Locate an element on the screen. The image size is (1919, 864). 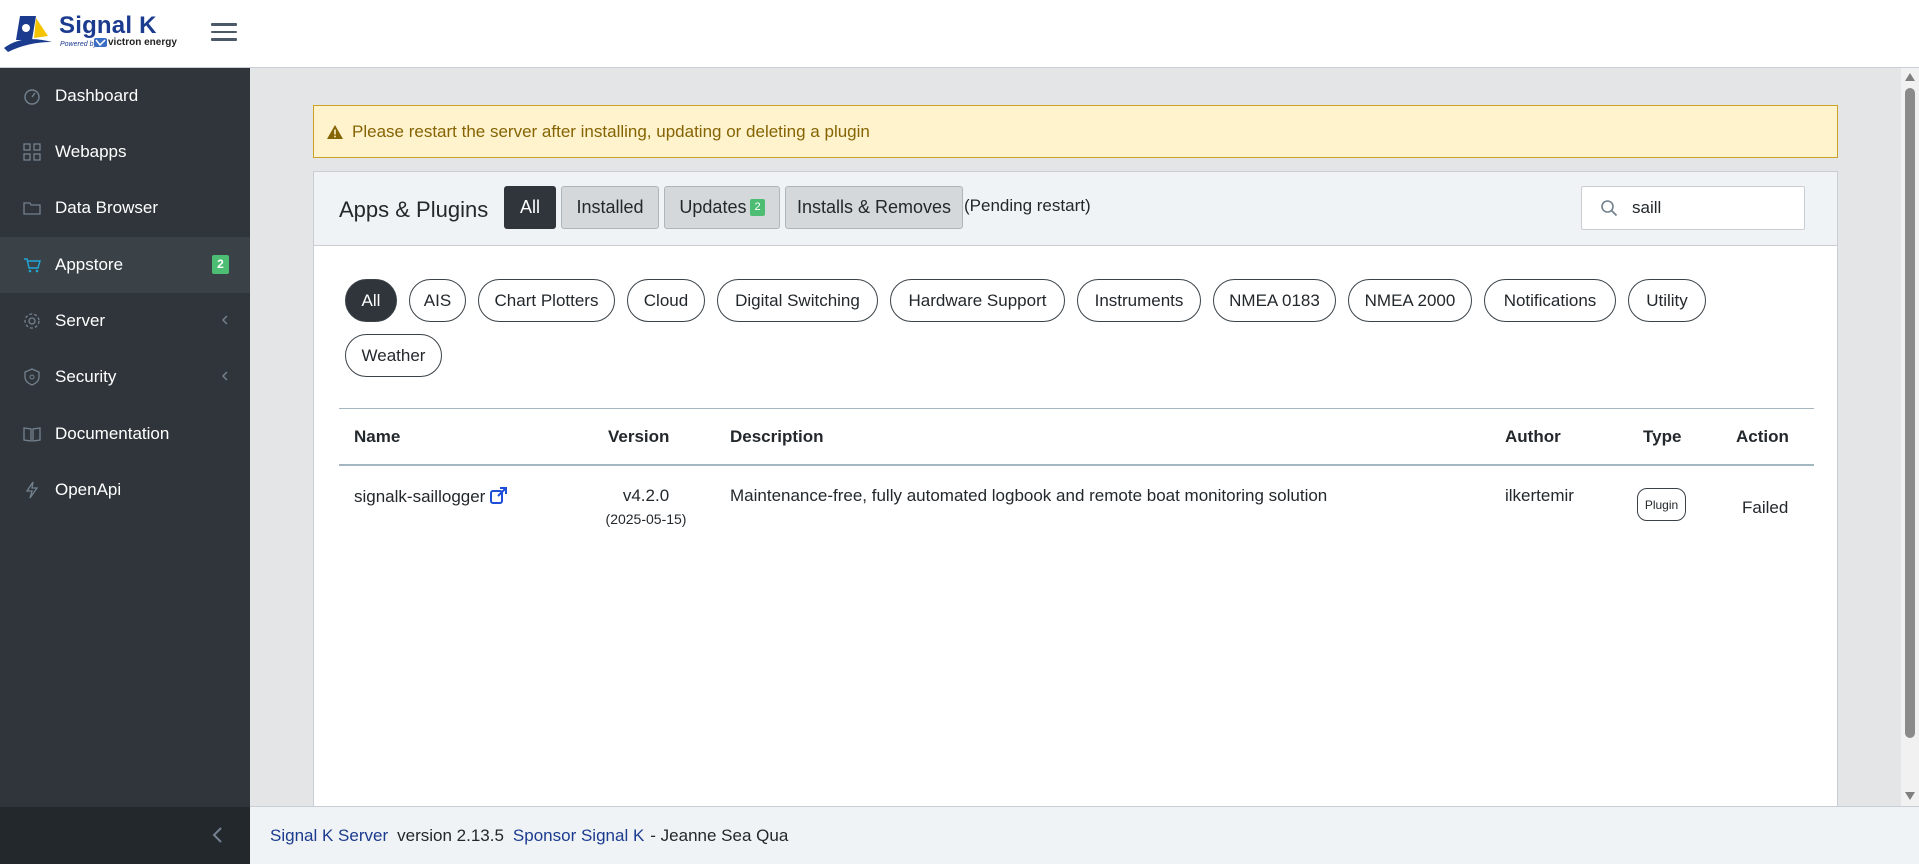
plugin-release-date: (2025-05-15) is located at coordinates (646, 519).